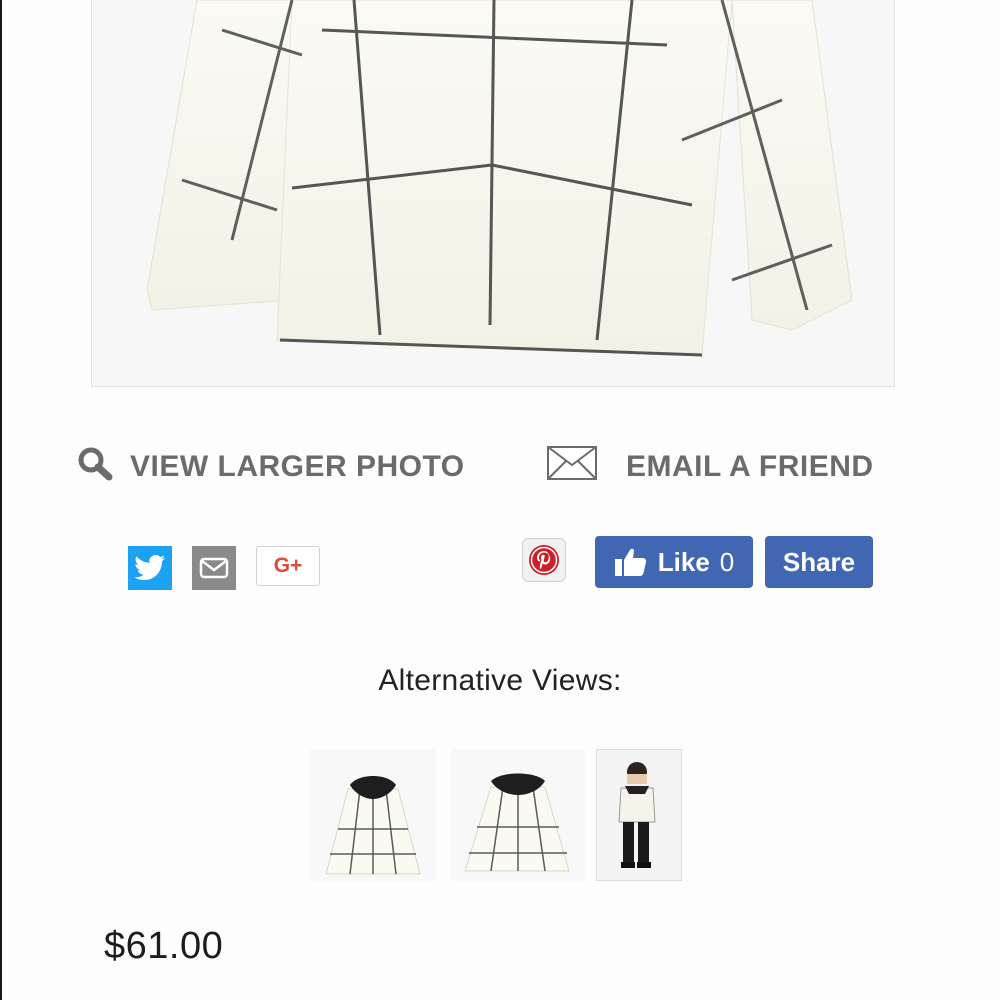 The image size is (1000, 1000). I want to click on facebook-share-button: Share, so click(819, 562).